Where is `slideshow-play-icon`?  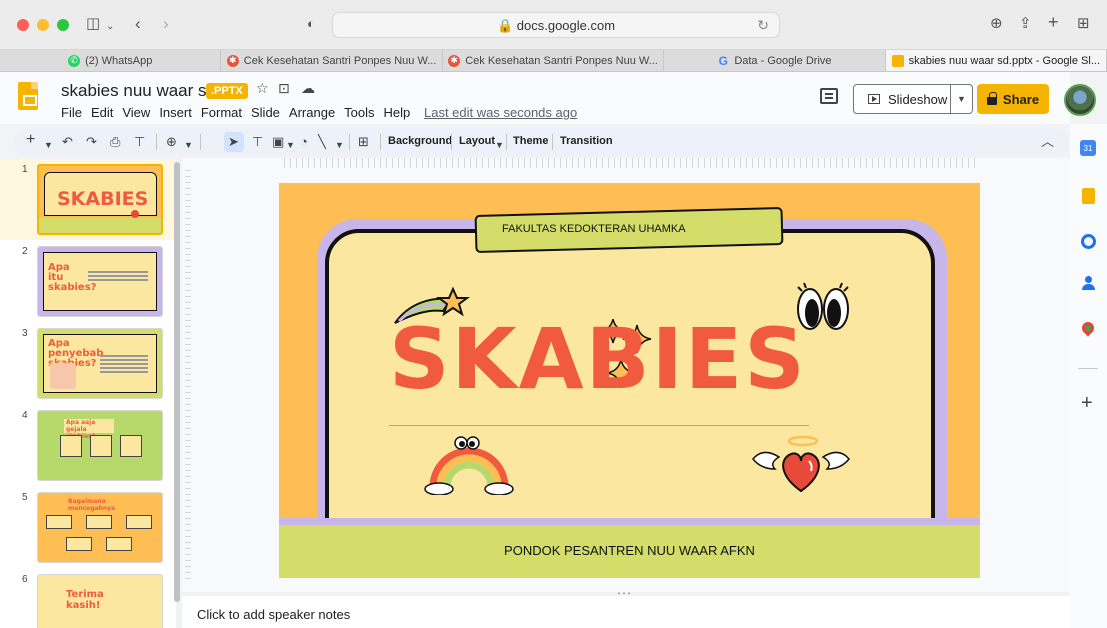
slideshow-play-icon is located at coordinates (874, 99).